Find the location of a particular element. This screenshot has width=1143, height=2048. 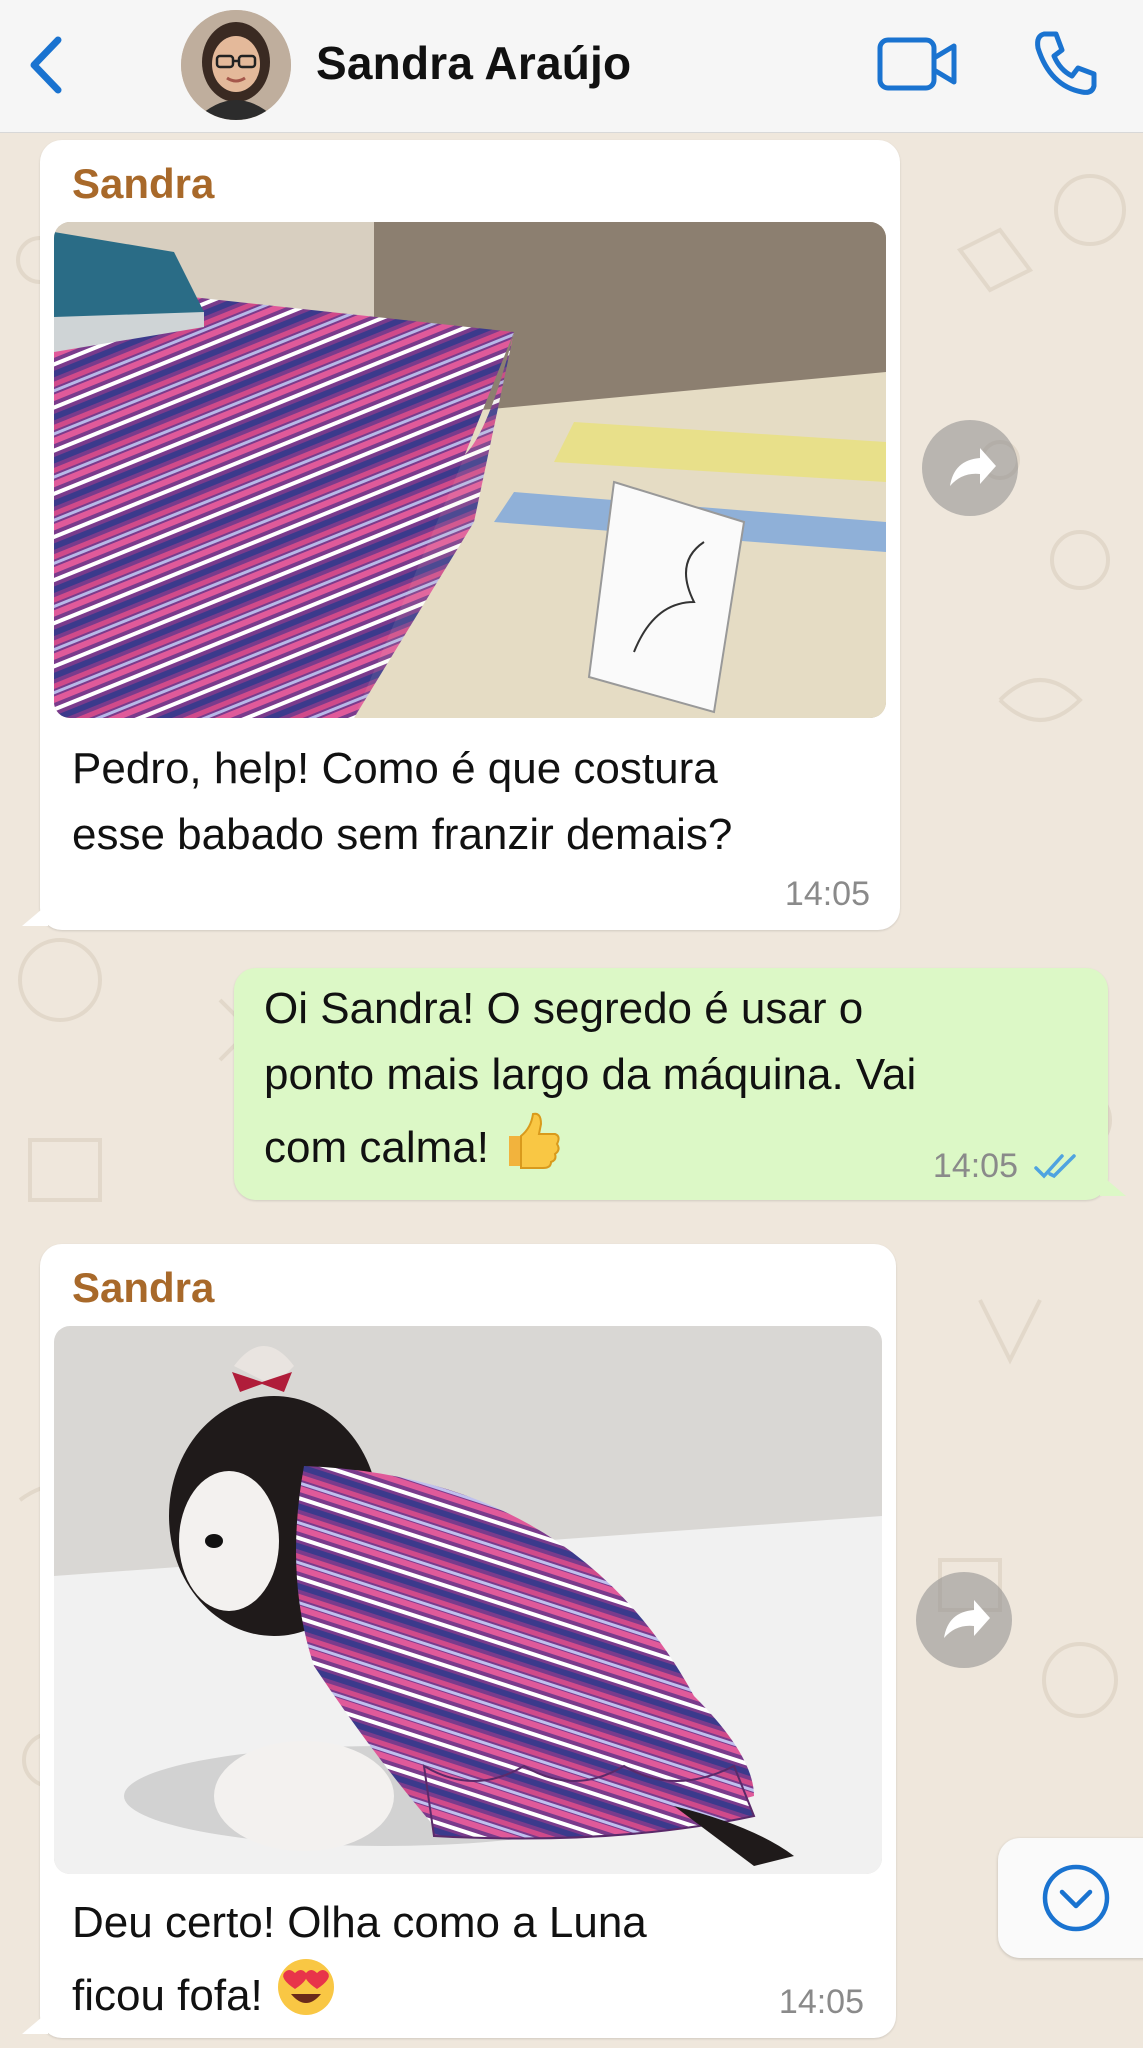

video-camera-icon is located at coordinates (917, 64).